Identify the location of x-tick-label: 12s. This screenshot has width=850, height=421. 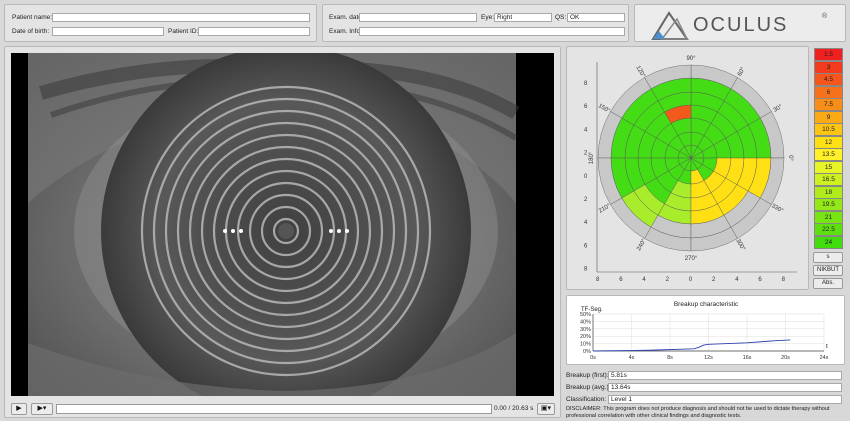
(708, 358).